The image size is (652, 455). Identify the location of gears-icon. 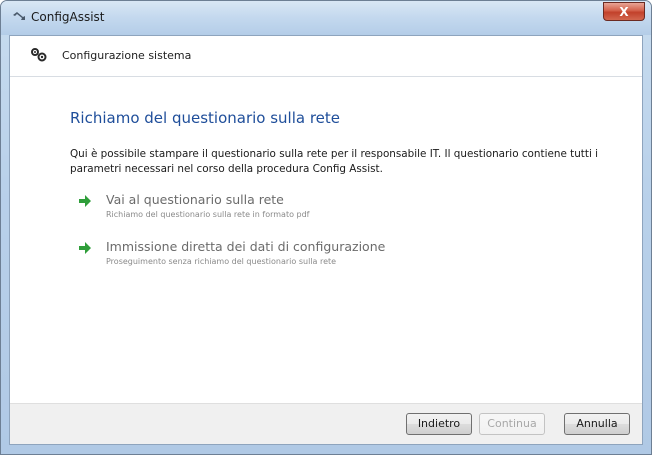
(39, 57).